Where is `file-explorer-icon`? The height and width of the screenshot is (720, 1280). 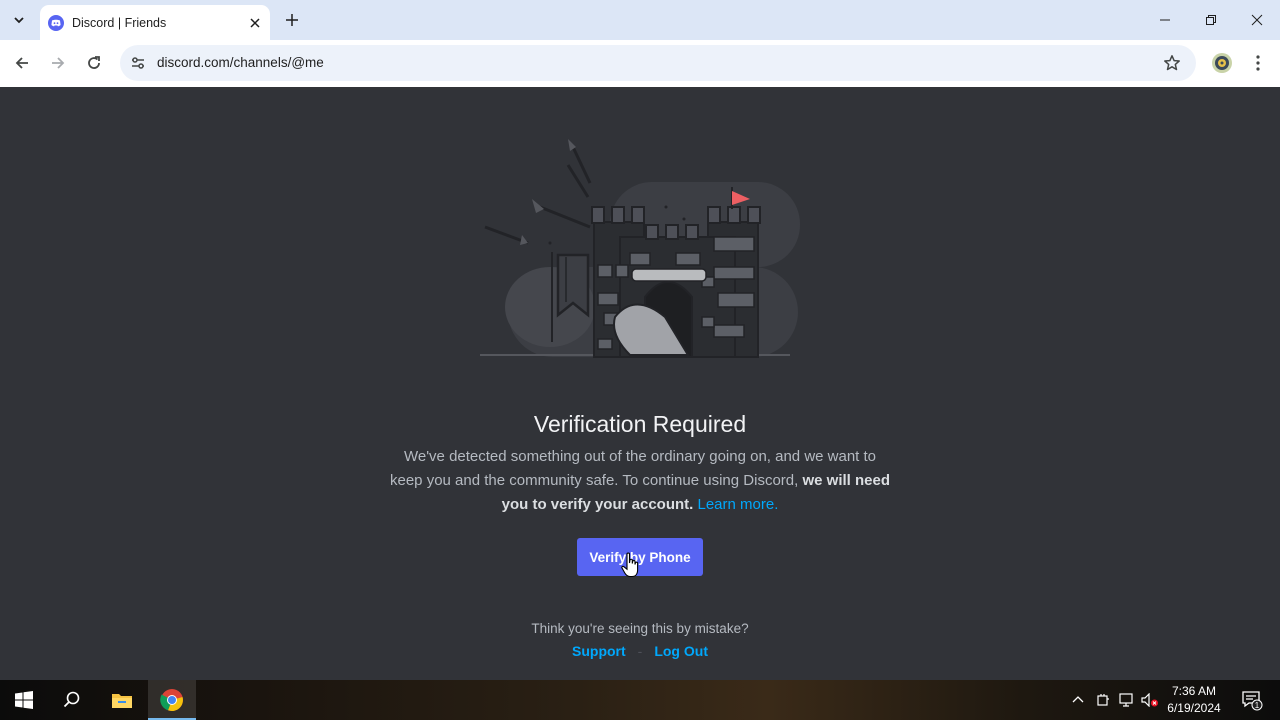 file-explorer-icon is located at coordinates (122, 701).